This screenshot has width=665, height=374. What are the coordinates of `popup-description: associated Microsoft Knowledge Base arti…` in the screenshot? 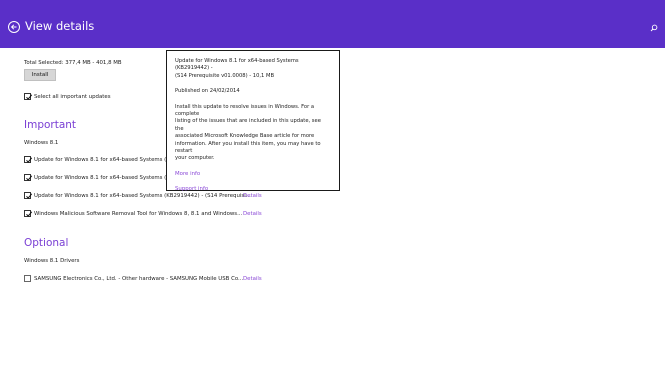 It's located at (245, 136).